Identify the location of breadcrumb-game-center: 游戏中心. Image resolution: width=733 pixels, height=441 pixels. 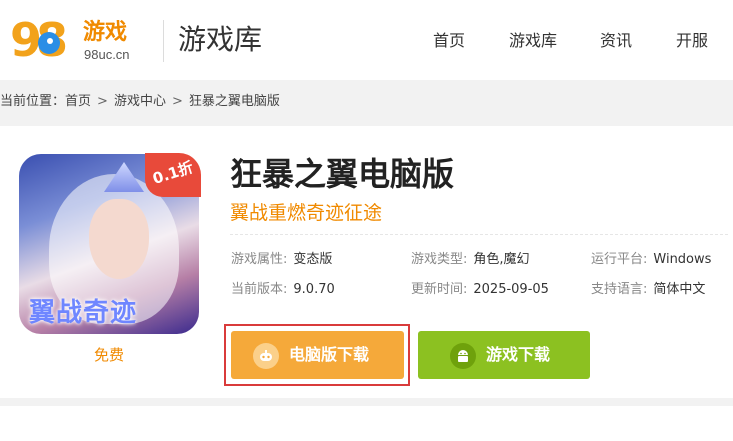
(140, 102).